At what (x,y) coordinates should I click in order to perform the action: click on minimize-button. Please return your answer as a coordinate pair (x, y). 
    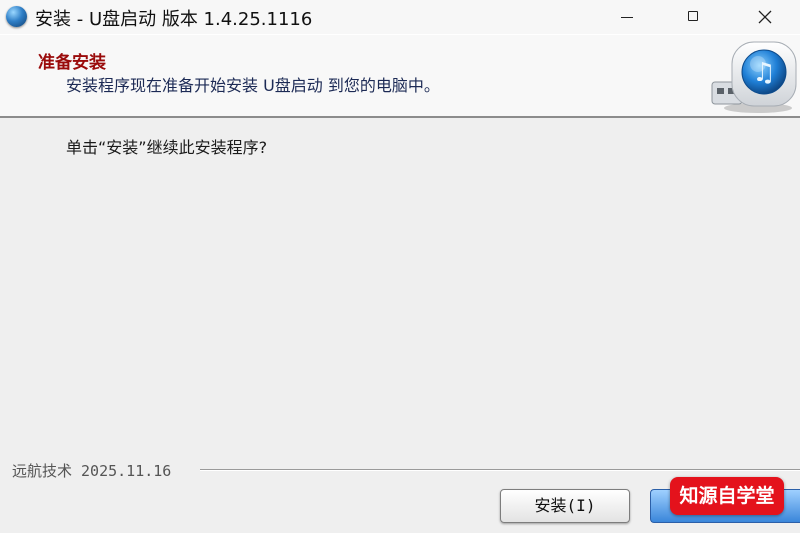
    Looking at the image, I should click on (628, 17).